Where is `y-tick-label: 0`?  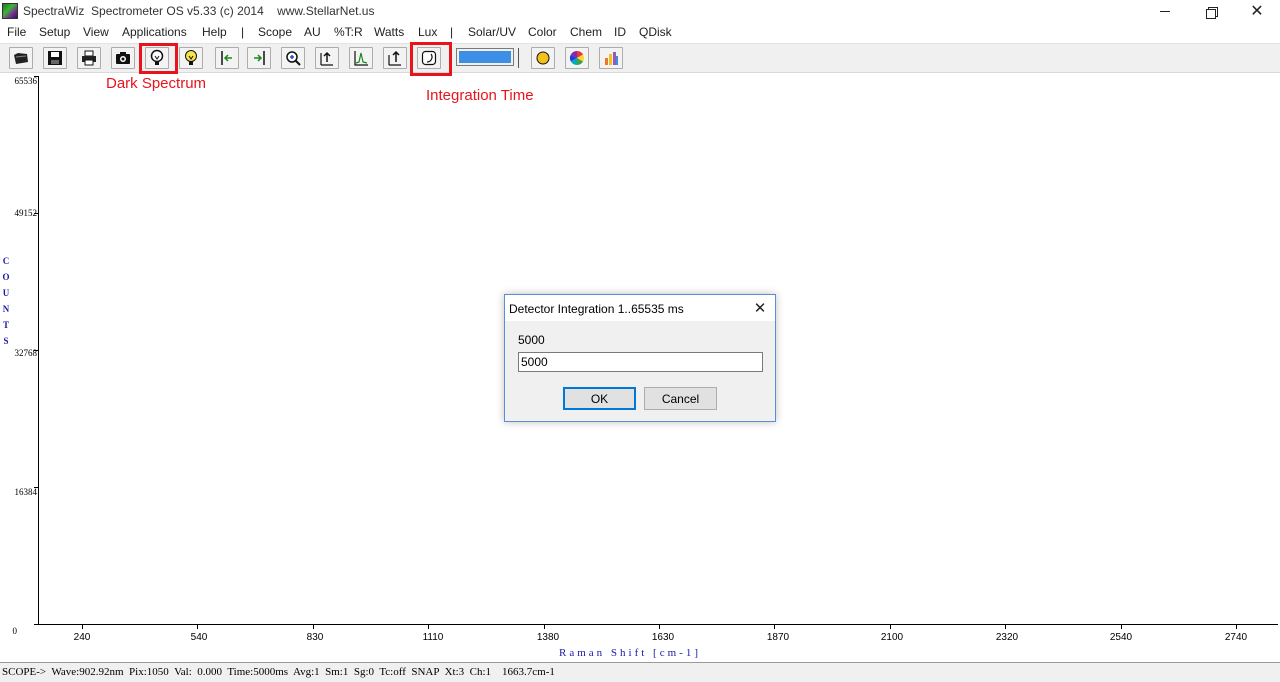
y-tick-label: 0 is located at coordinates (15, 631).